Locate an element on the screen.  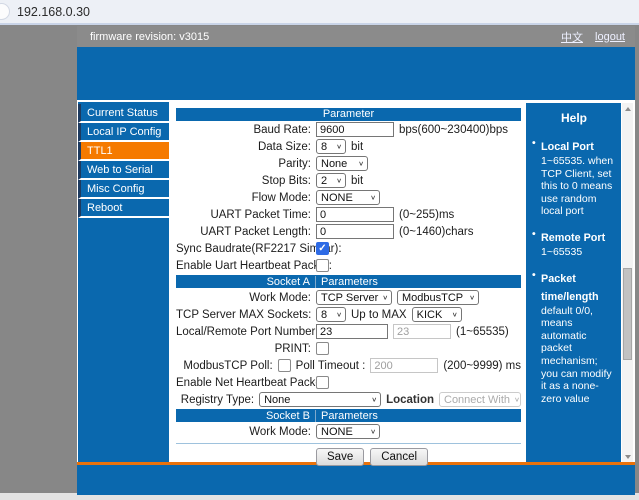
help-item-heading: Remote Port is located at coordinates (573, 237).